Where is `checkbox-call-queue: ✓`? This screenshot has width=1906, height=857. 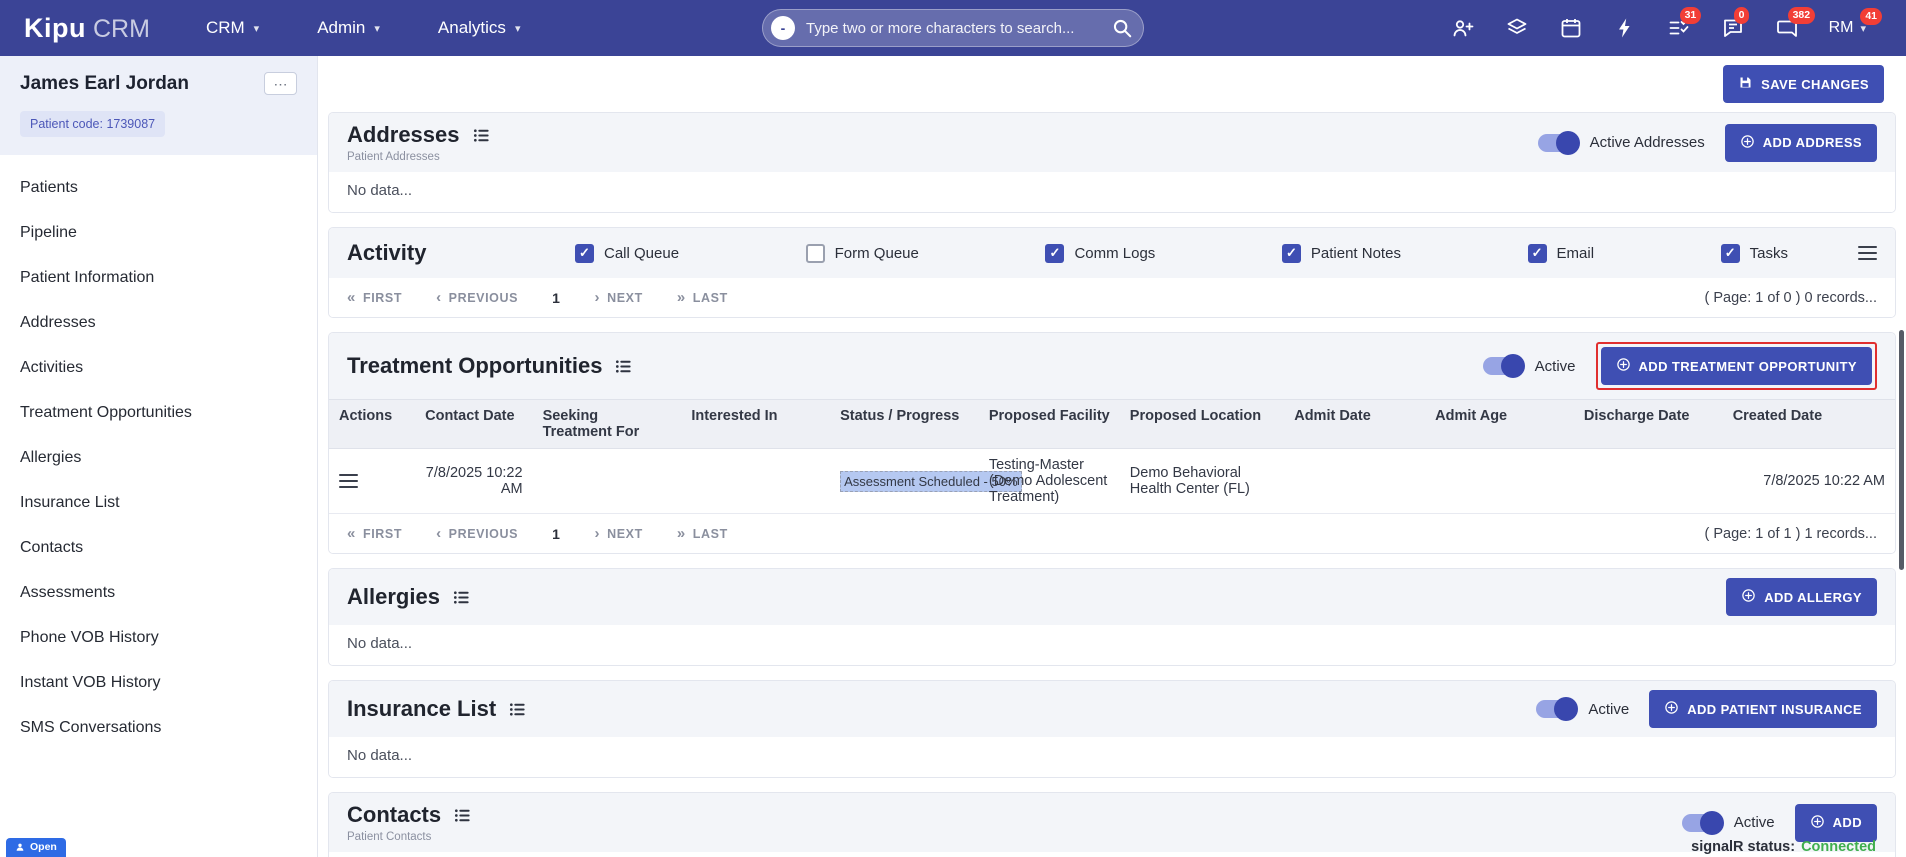 checkbox-call-queue: ✓ is located at coordinates (584, 253).